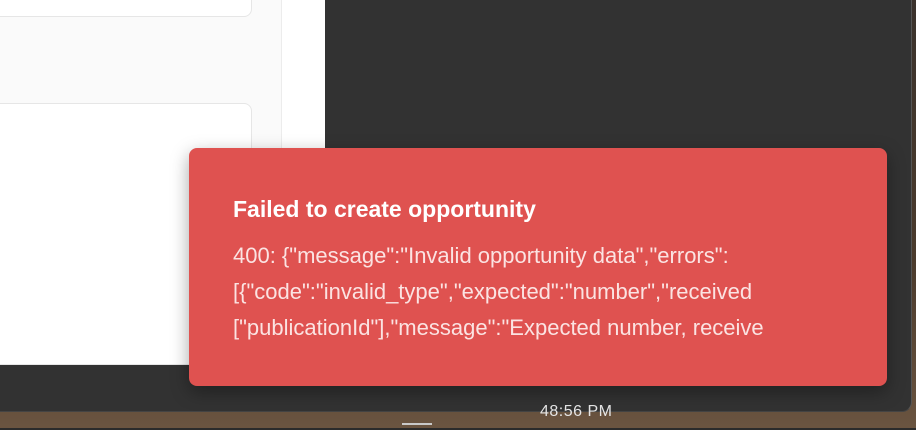  I want to click on toast-title: Failed to create opportunity, so click(384, 209).